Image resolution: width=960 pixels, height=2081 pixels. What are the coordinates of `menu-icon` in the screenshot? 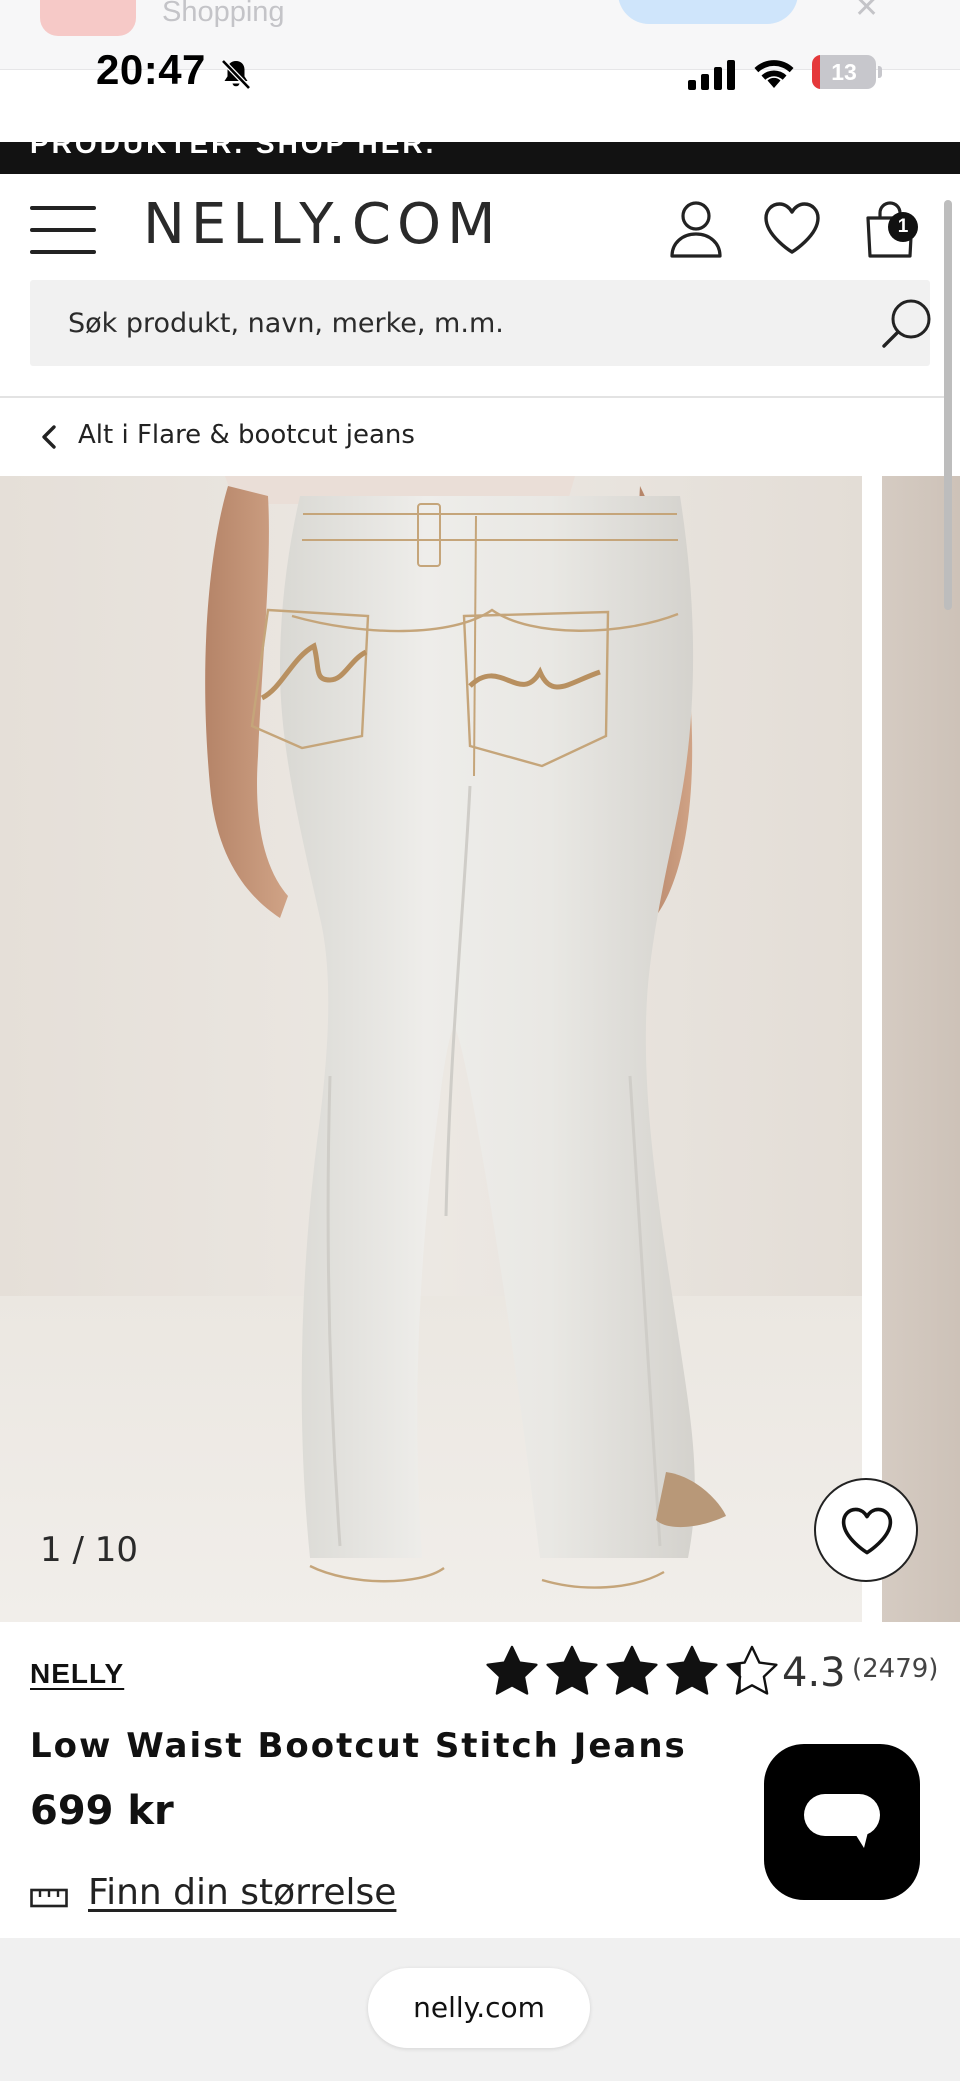 It's located at (63, 230).